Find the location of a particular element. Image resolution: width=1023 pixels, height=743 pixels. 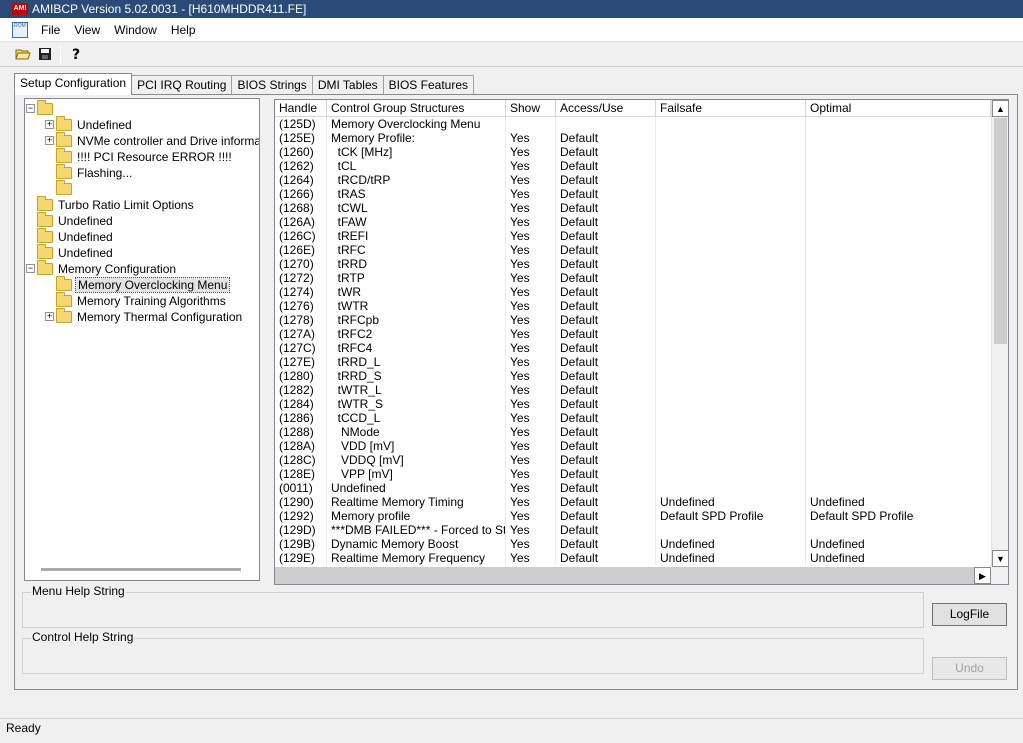

tree-node: + NVMe controller and Drive information is located at coordinates (152, 140).